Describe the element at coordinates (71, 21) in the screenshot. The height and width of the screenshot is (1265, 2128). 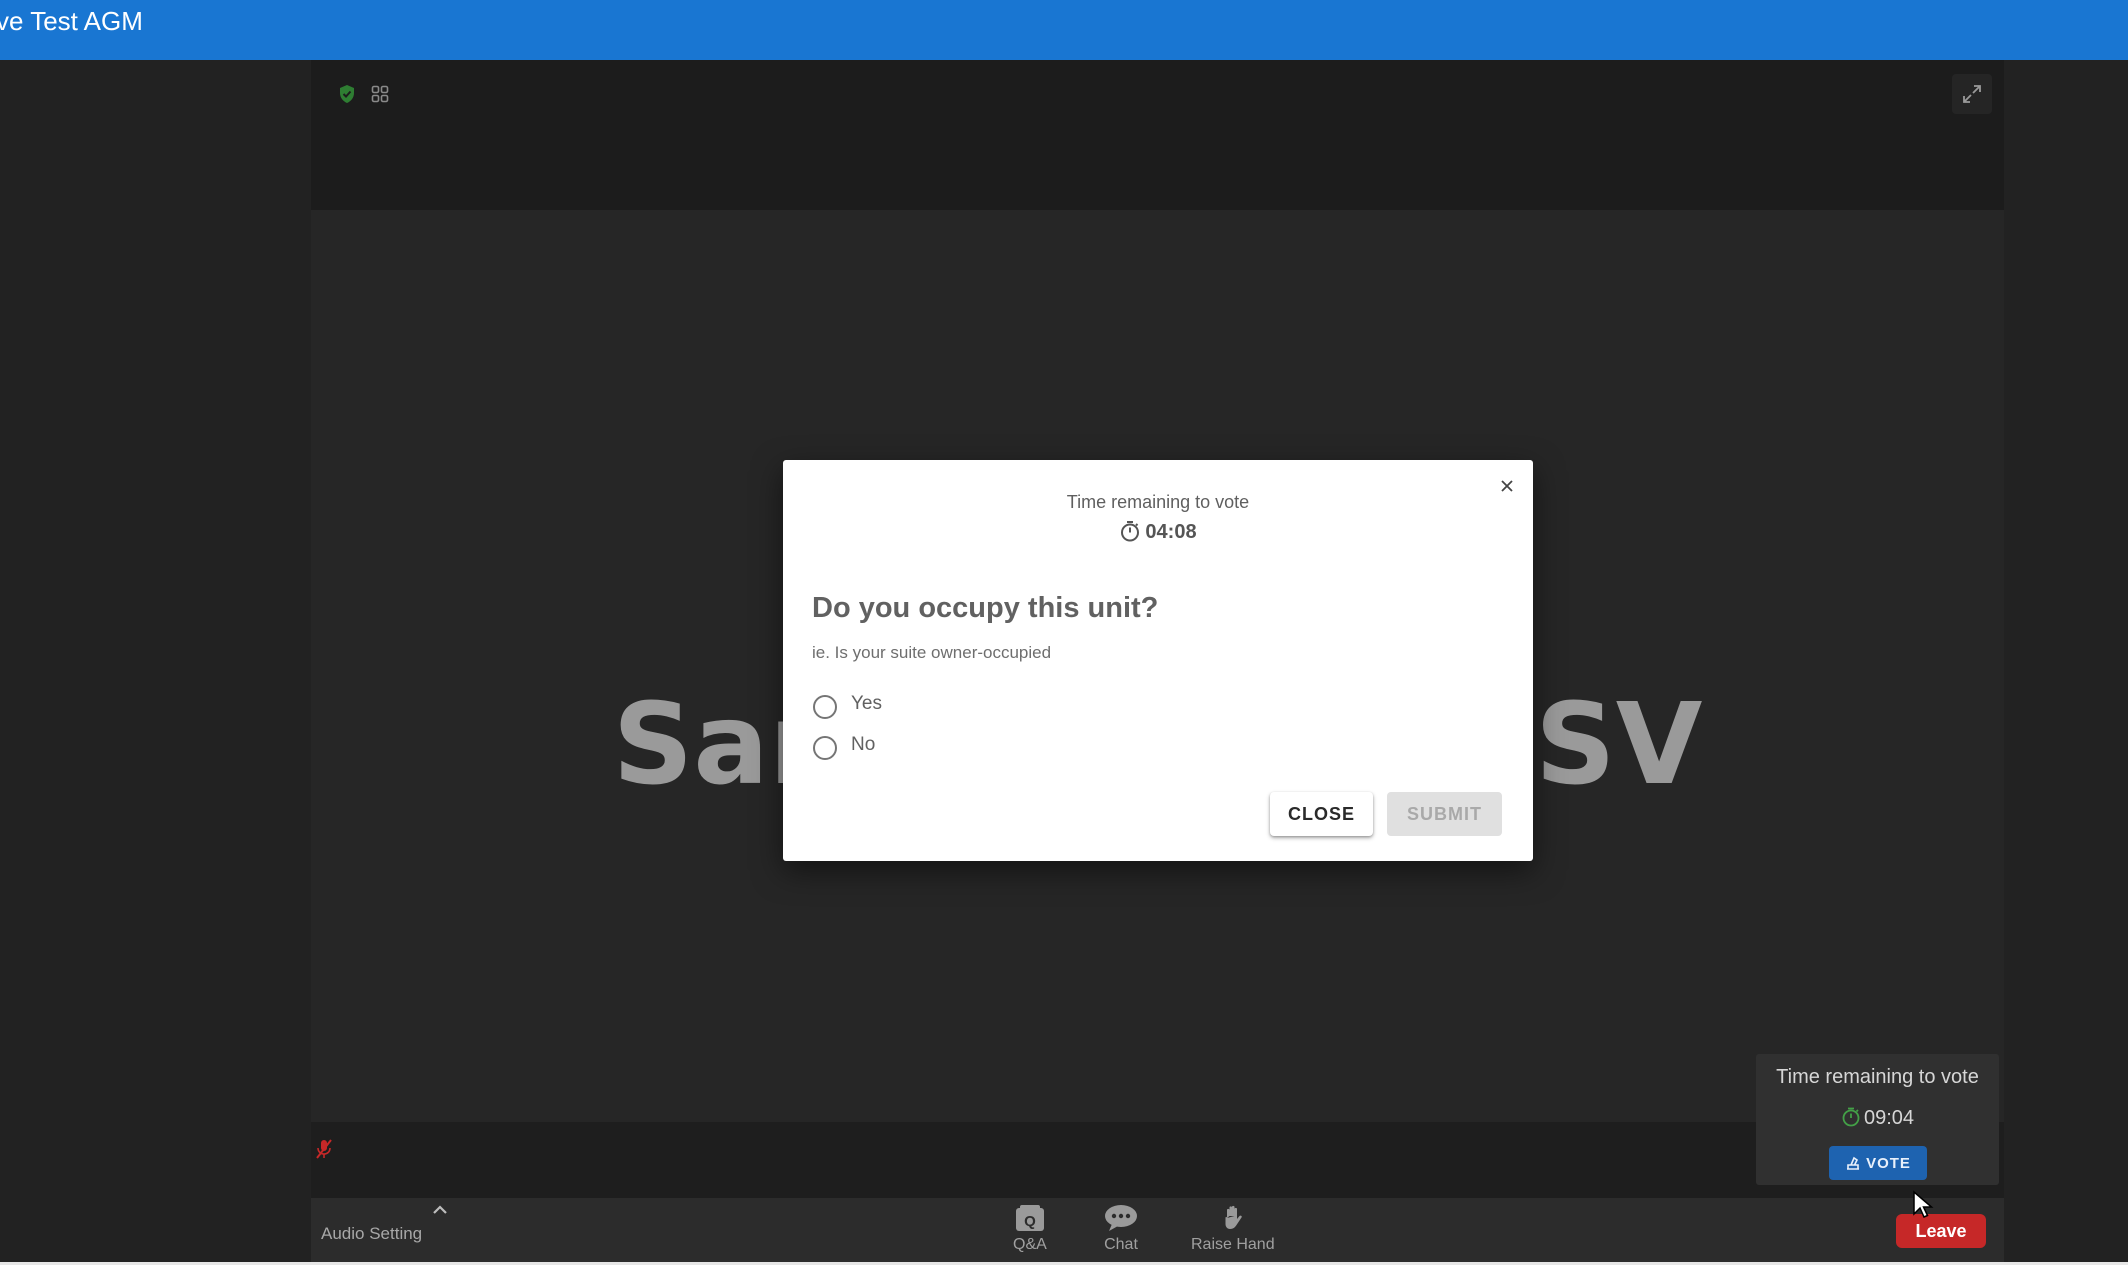
I see `app-title: ve Test AGM` at that location.